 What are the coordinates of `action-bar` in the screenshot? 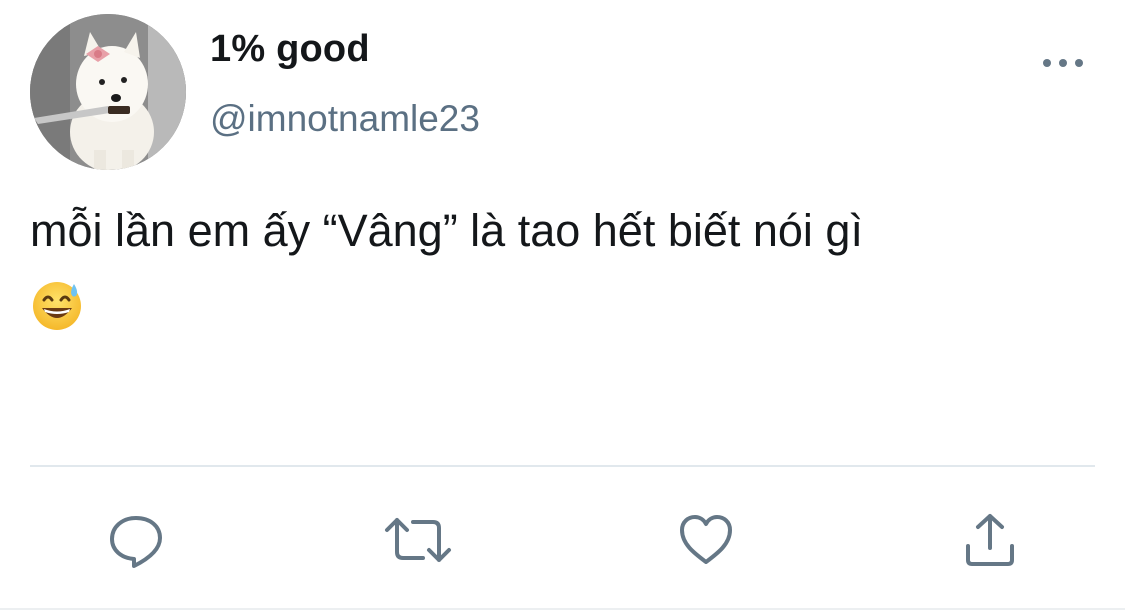 It's located at (562, 543).